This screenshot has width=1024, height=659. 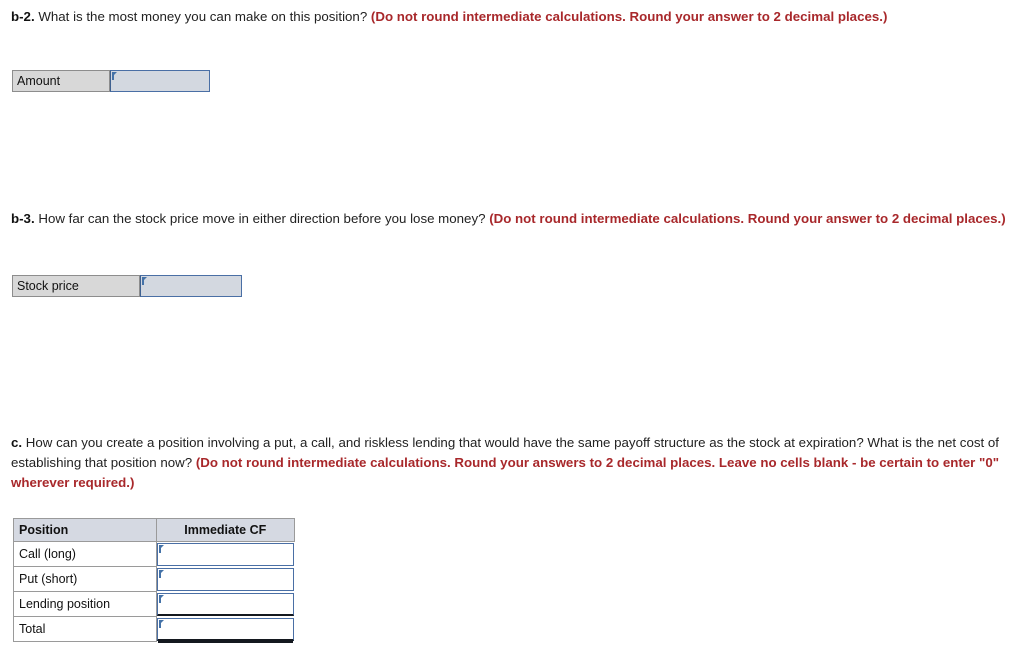 What do you see at coordinates (85, 579) in the screenshot?
I see `row-label-put-short: Put (short)` at bounding box center [85, 579].